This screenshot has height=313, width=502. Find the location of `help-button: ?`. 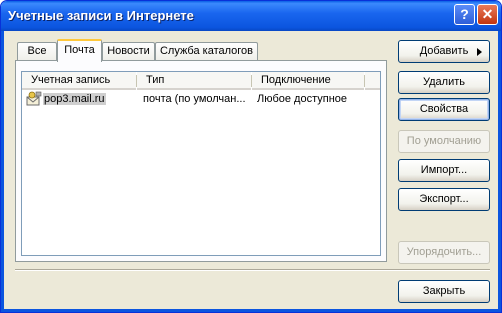

help-button: ? is located at coordinates (464, 14).